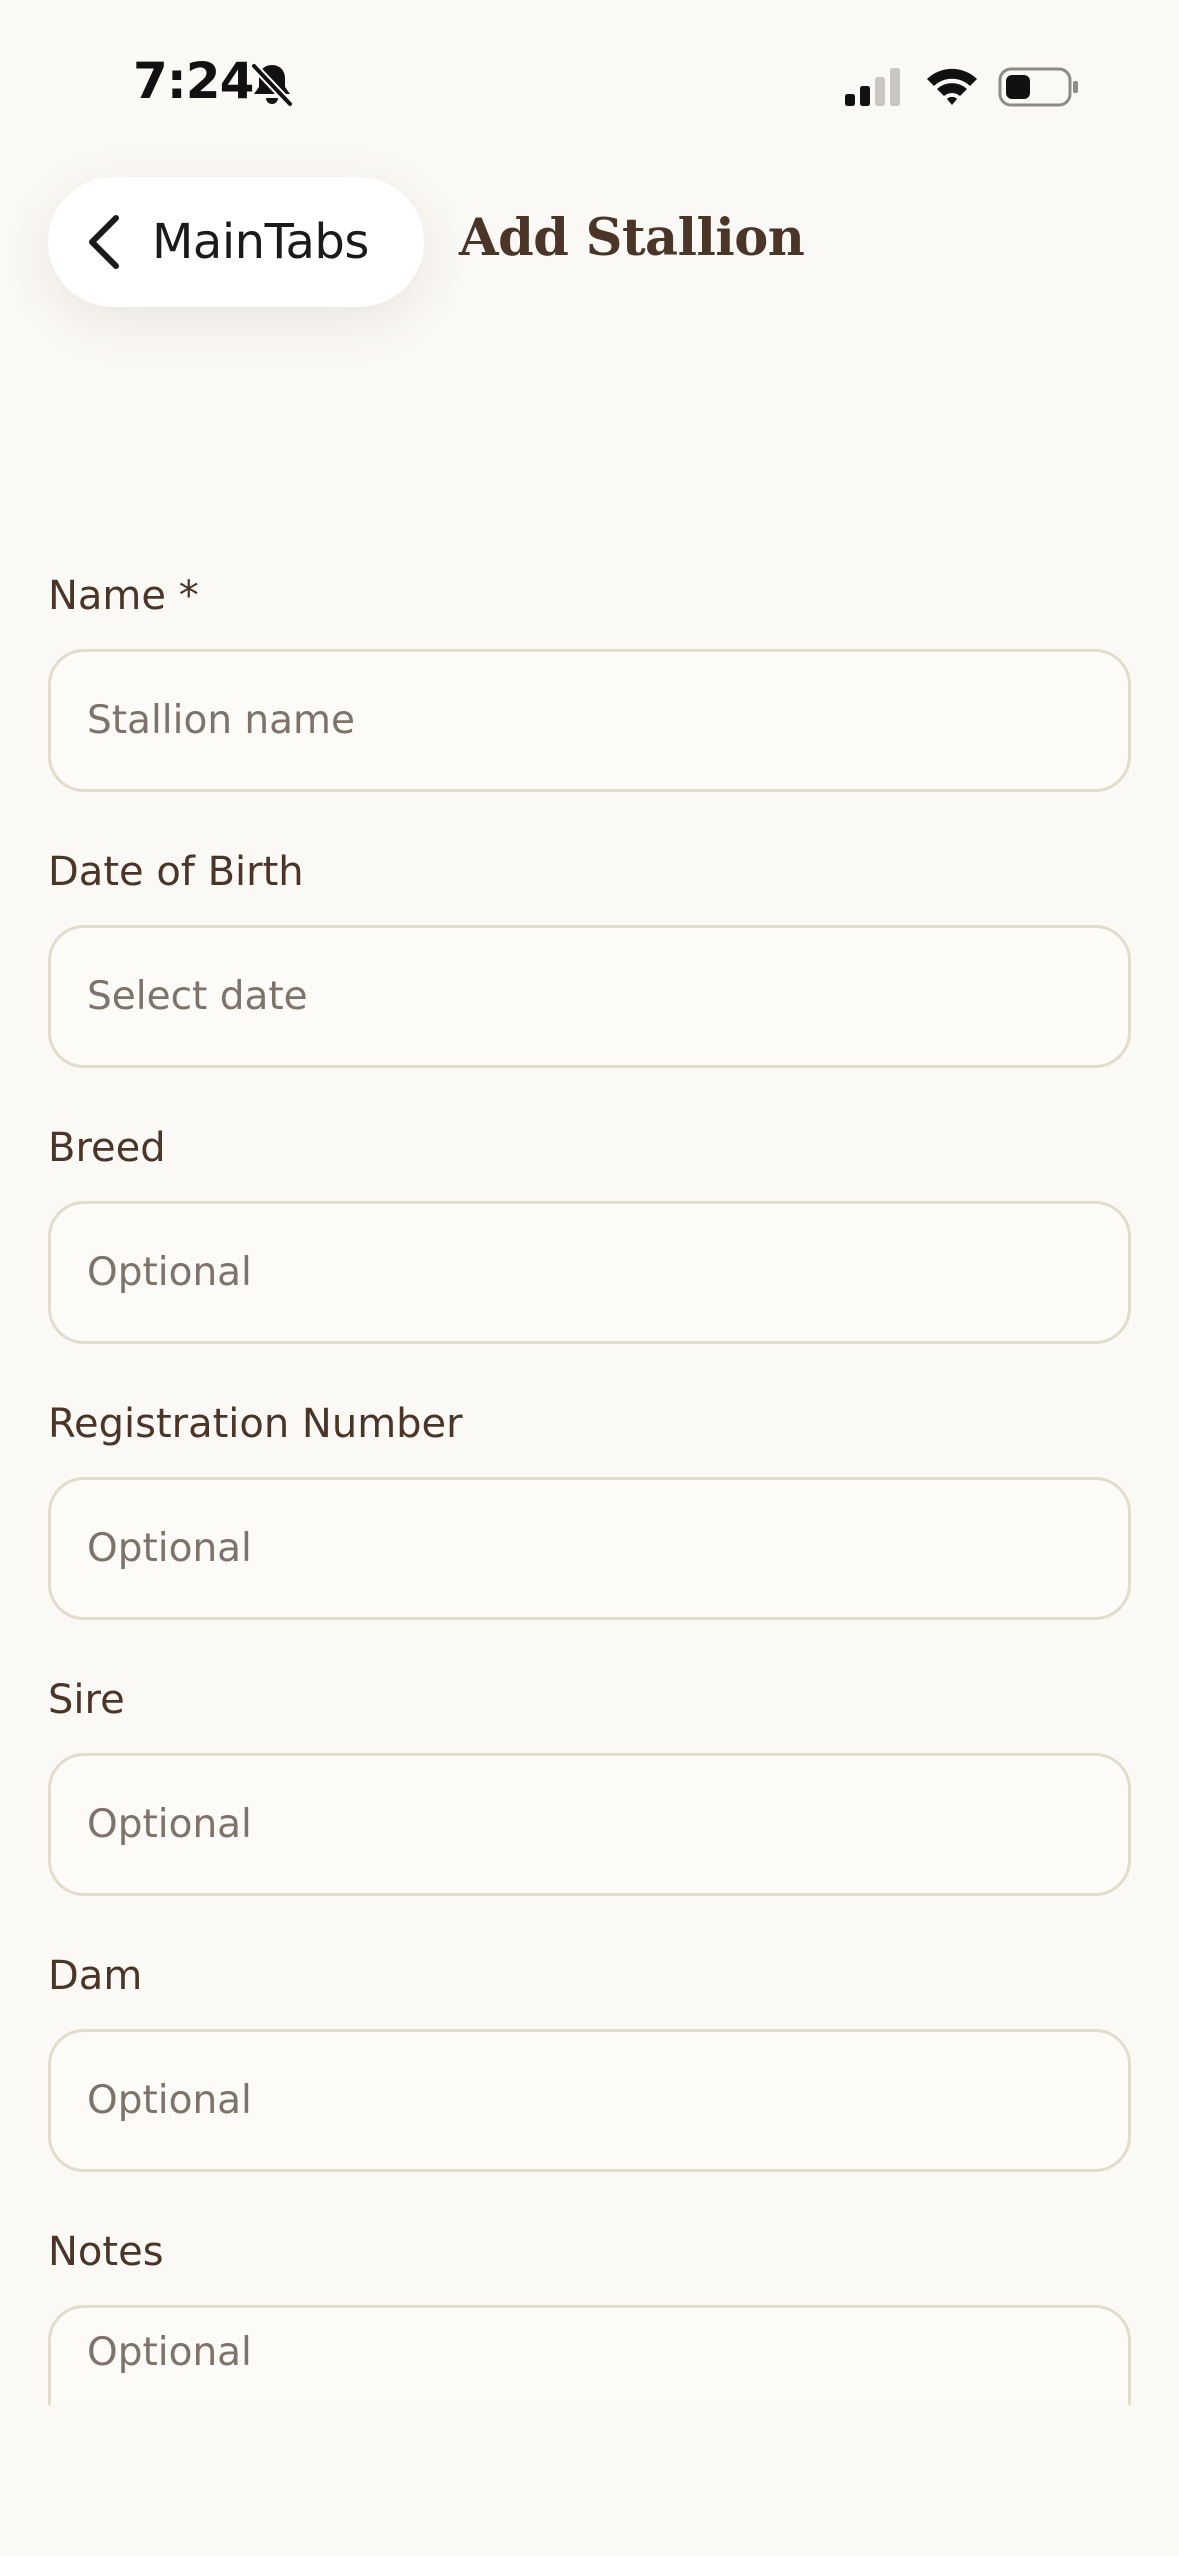 Image resolution: width=1179 pixels, height=2556 pixels. I want to click on cellular-signal-icon, so click(872, 87).